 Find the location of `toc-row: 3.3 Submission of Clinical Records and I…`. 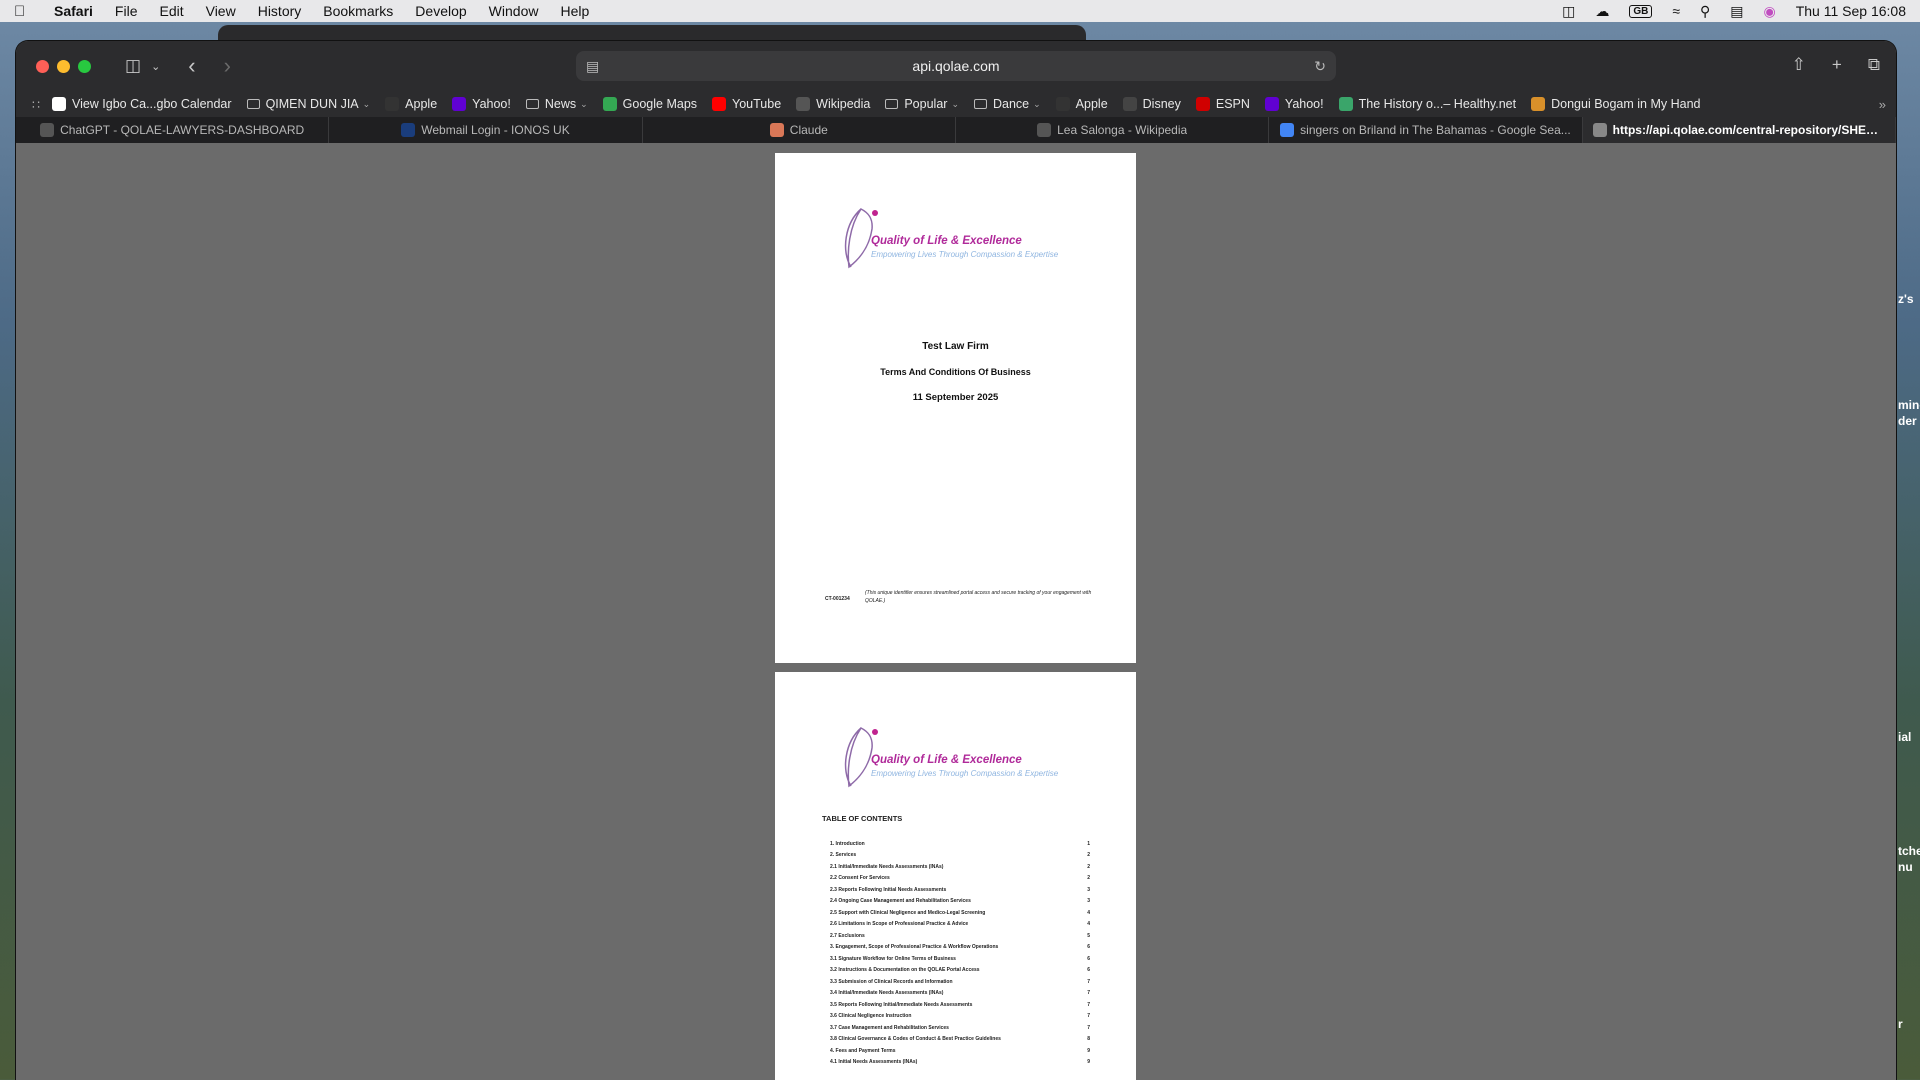

toc-row: 3.3 Submission of Clinical Records and I… is located at coordinates (960, 982).